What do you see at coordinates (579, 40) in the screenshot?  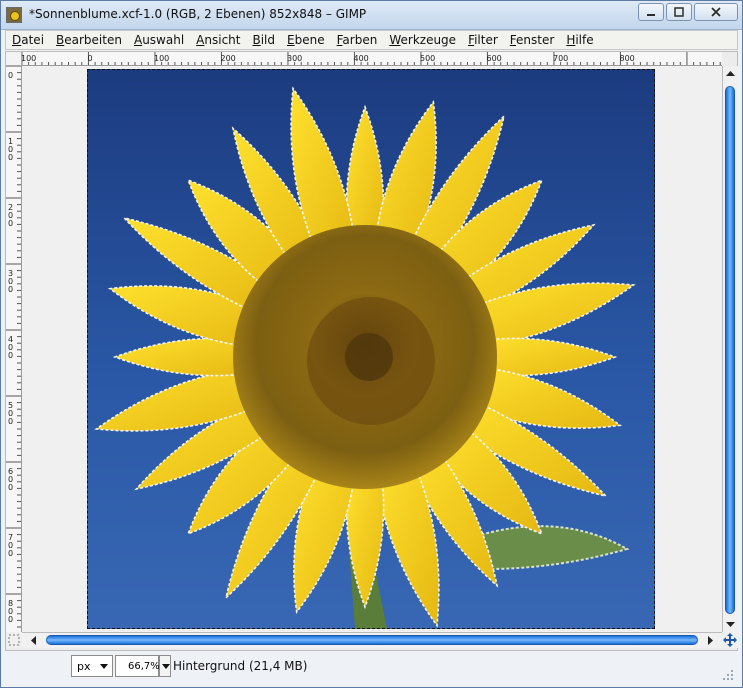 I see `menu-hilfe: Hilfe` at bounding box center [579, 40].